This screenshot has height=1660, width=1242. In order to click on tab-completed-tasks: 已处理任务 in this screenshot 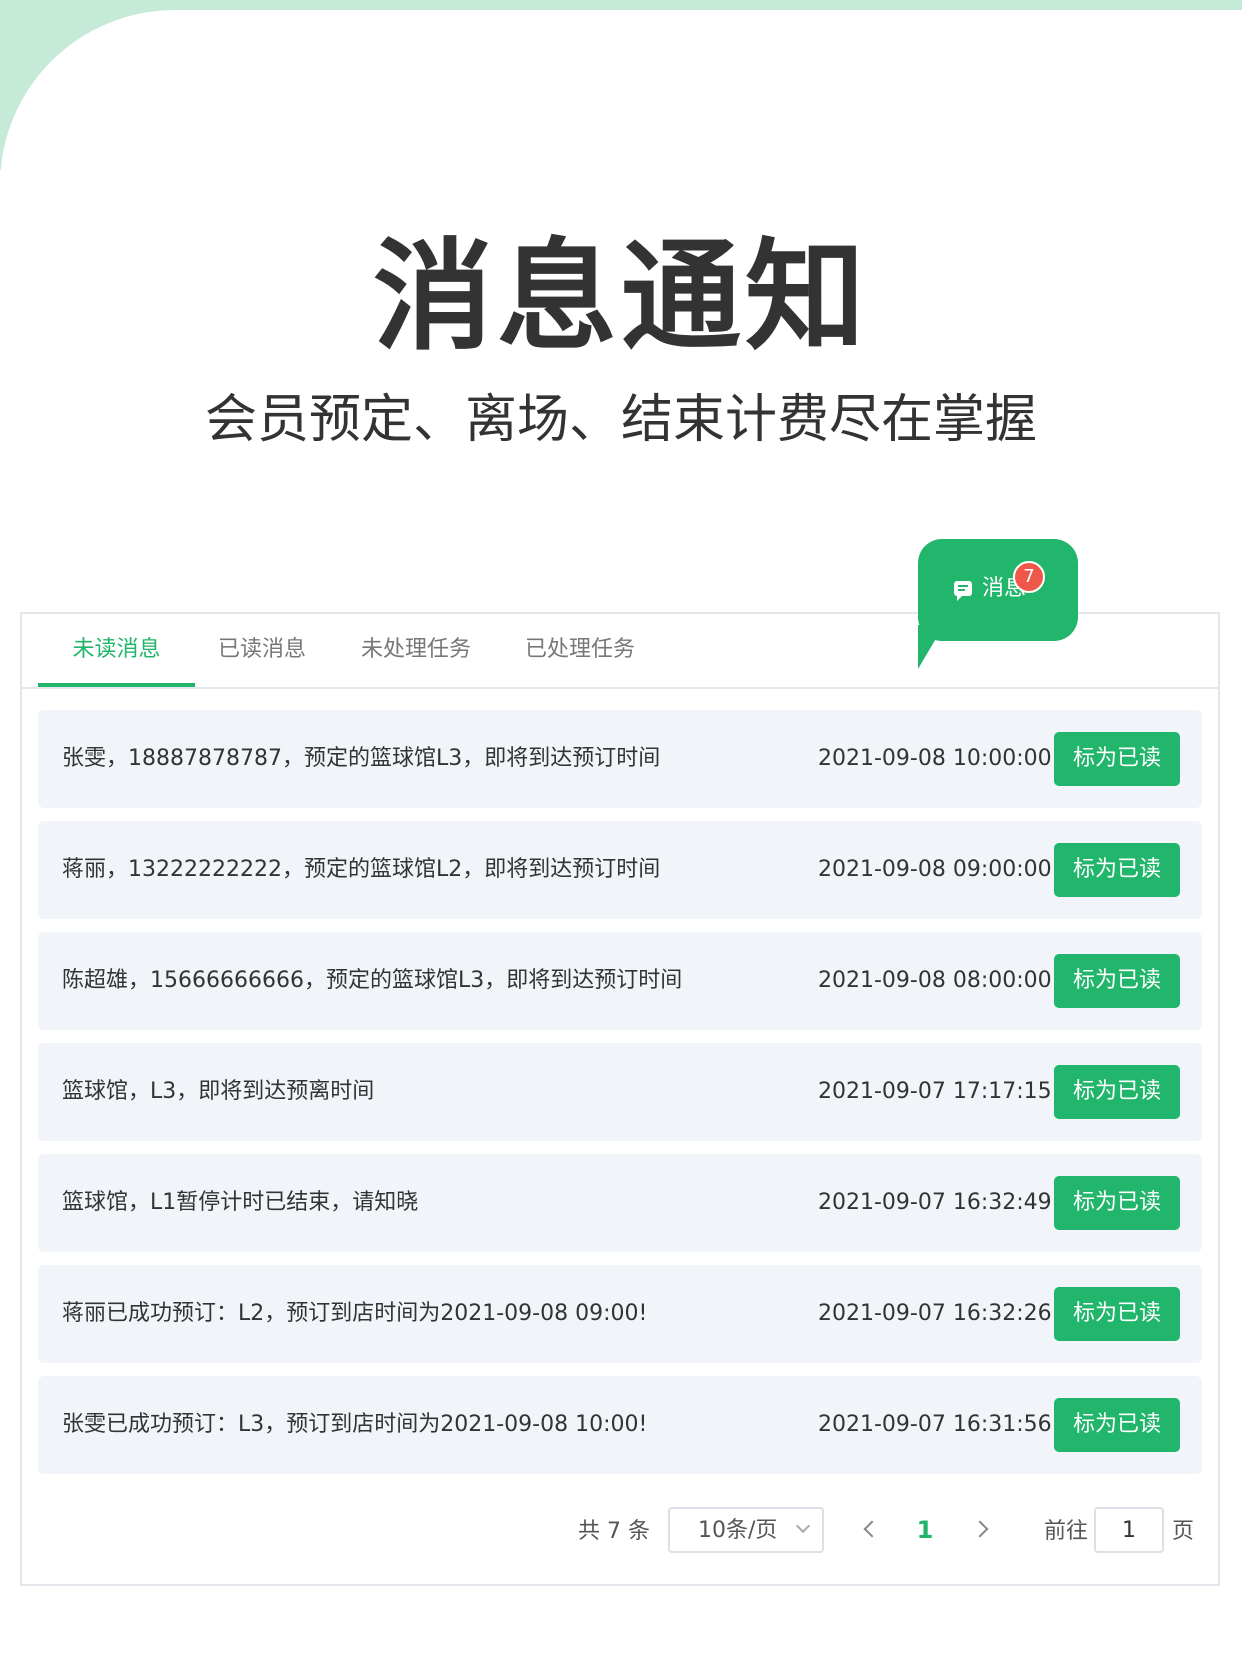, I will do `click(580, 650)`.